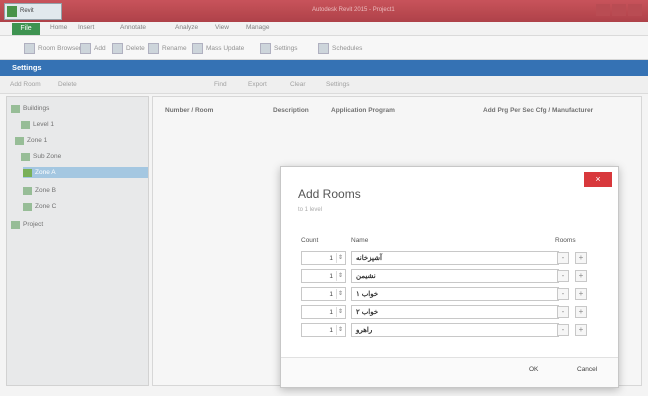 This screenshot has width=648, height=396. Describe the element at coordinates (310, 240) in the screenshot. I see `count-header: Count` at that location.